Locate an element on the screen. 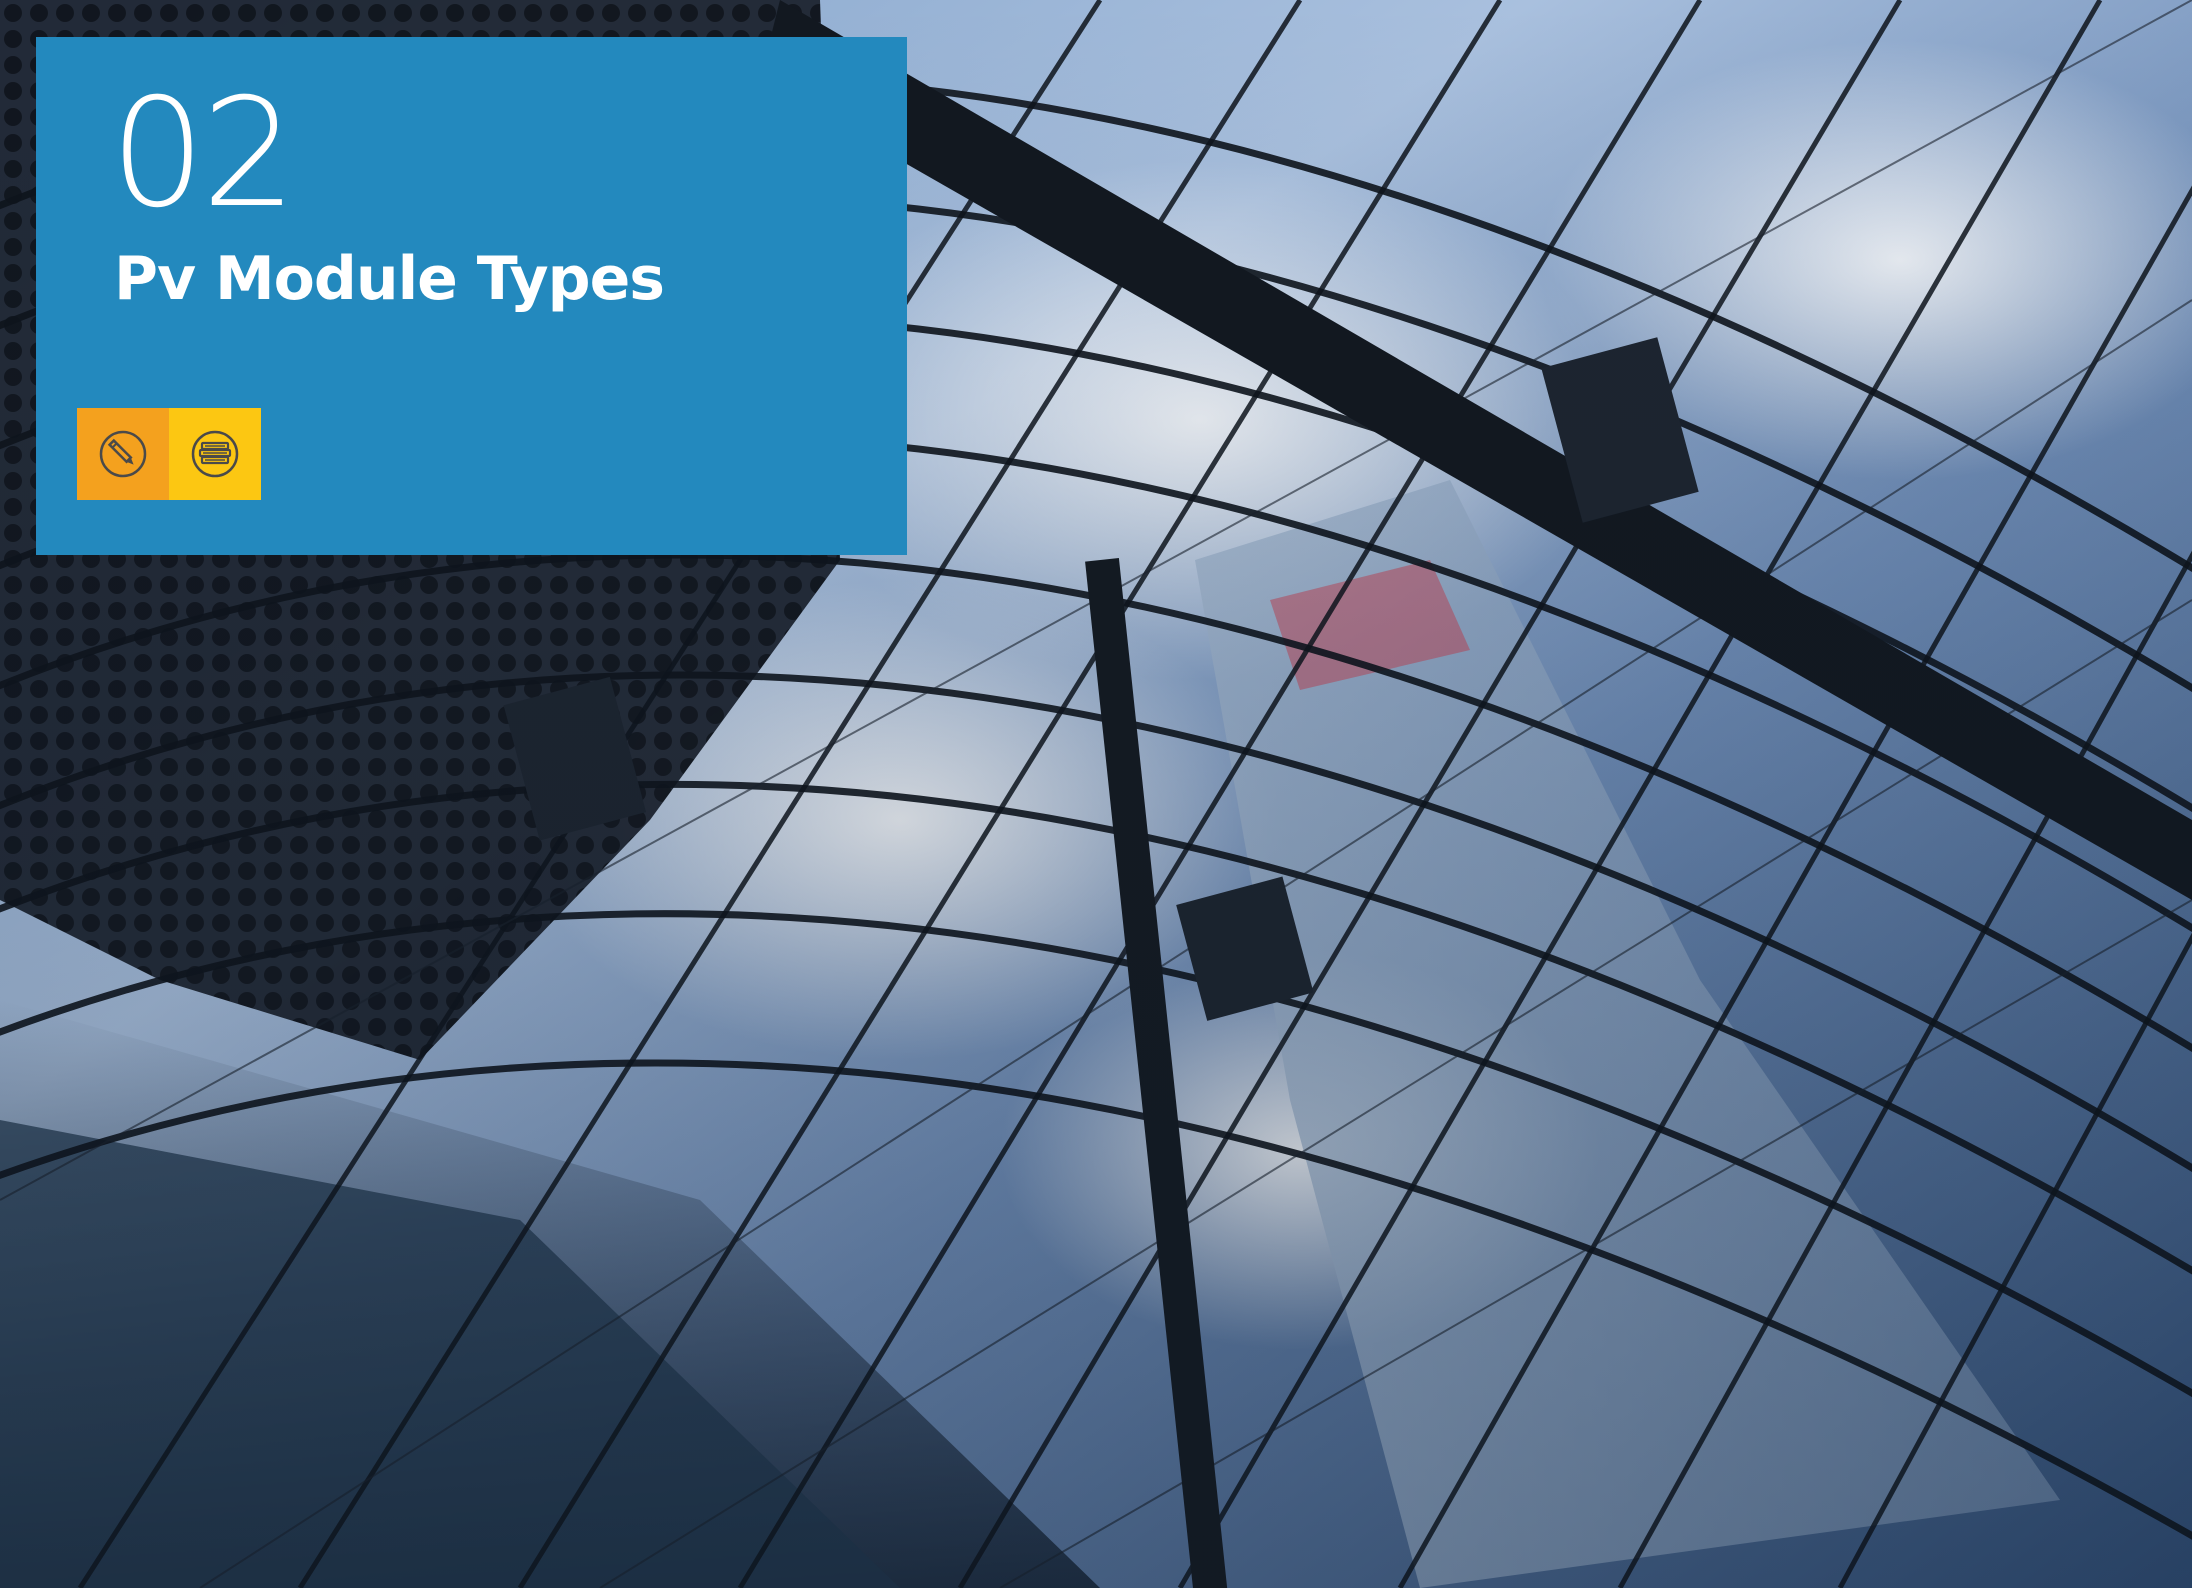 This screenshot has height=1588, width=2192. pencil-tile is located at coordinates (123, 454).